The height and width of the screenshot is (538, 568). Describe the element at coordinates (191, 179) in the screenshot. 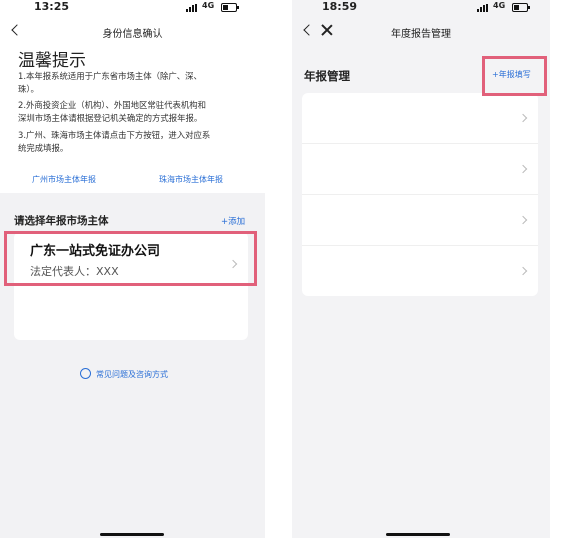

I see `zhuhai-report-link: 珠海市场主体年报` at that location.